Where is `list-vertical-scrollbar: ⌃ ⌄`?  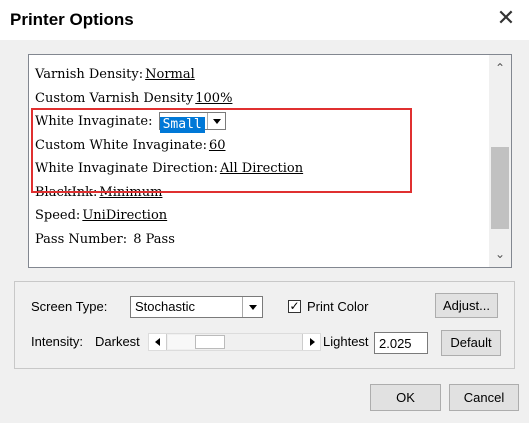 list-vertical-scrollbar: ⌃ ⌄ is located at coordinates (500, 161).